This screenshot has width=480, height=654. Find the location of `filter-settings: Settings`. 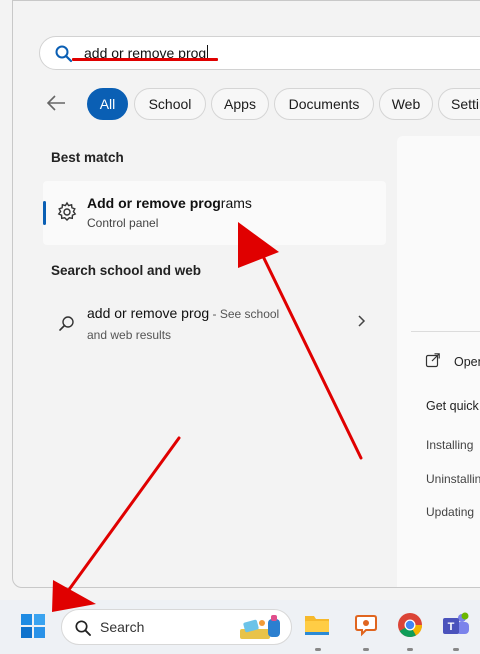

filter-settings: Settings is located at coordinates (459, 104).